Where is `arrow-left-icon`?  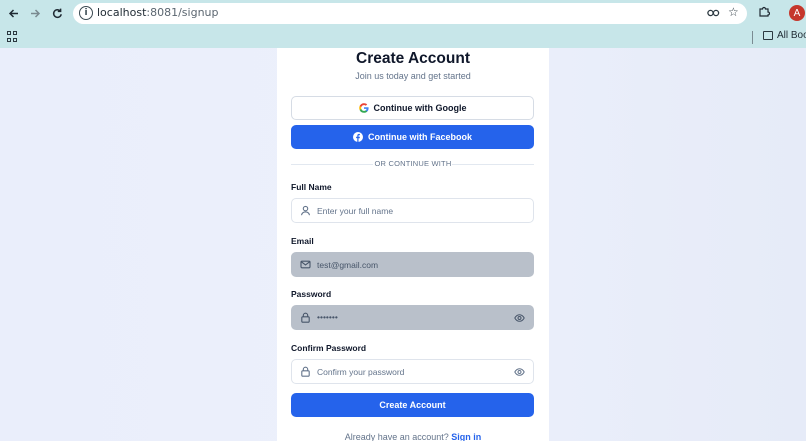 arrow-left-icon is located at coordinates (13, 13).